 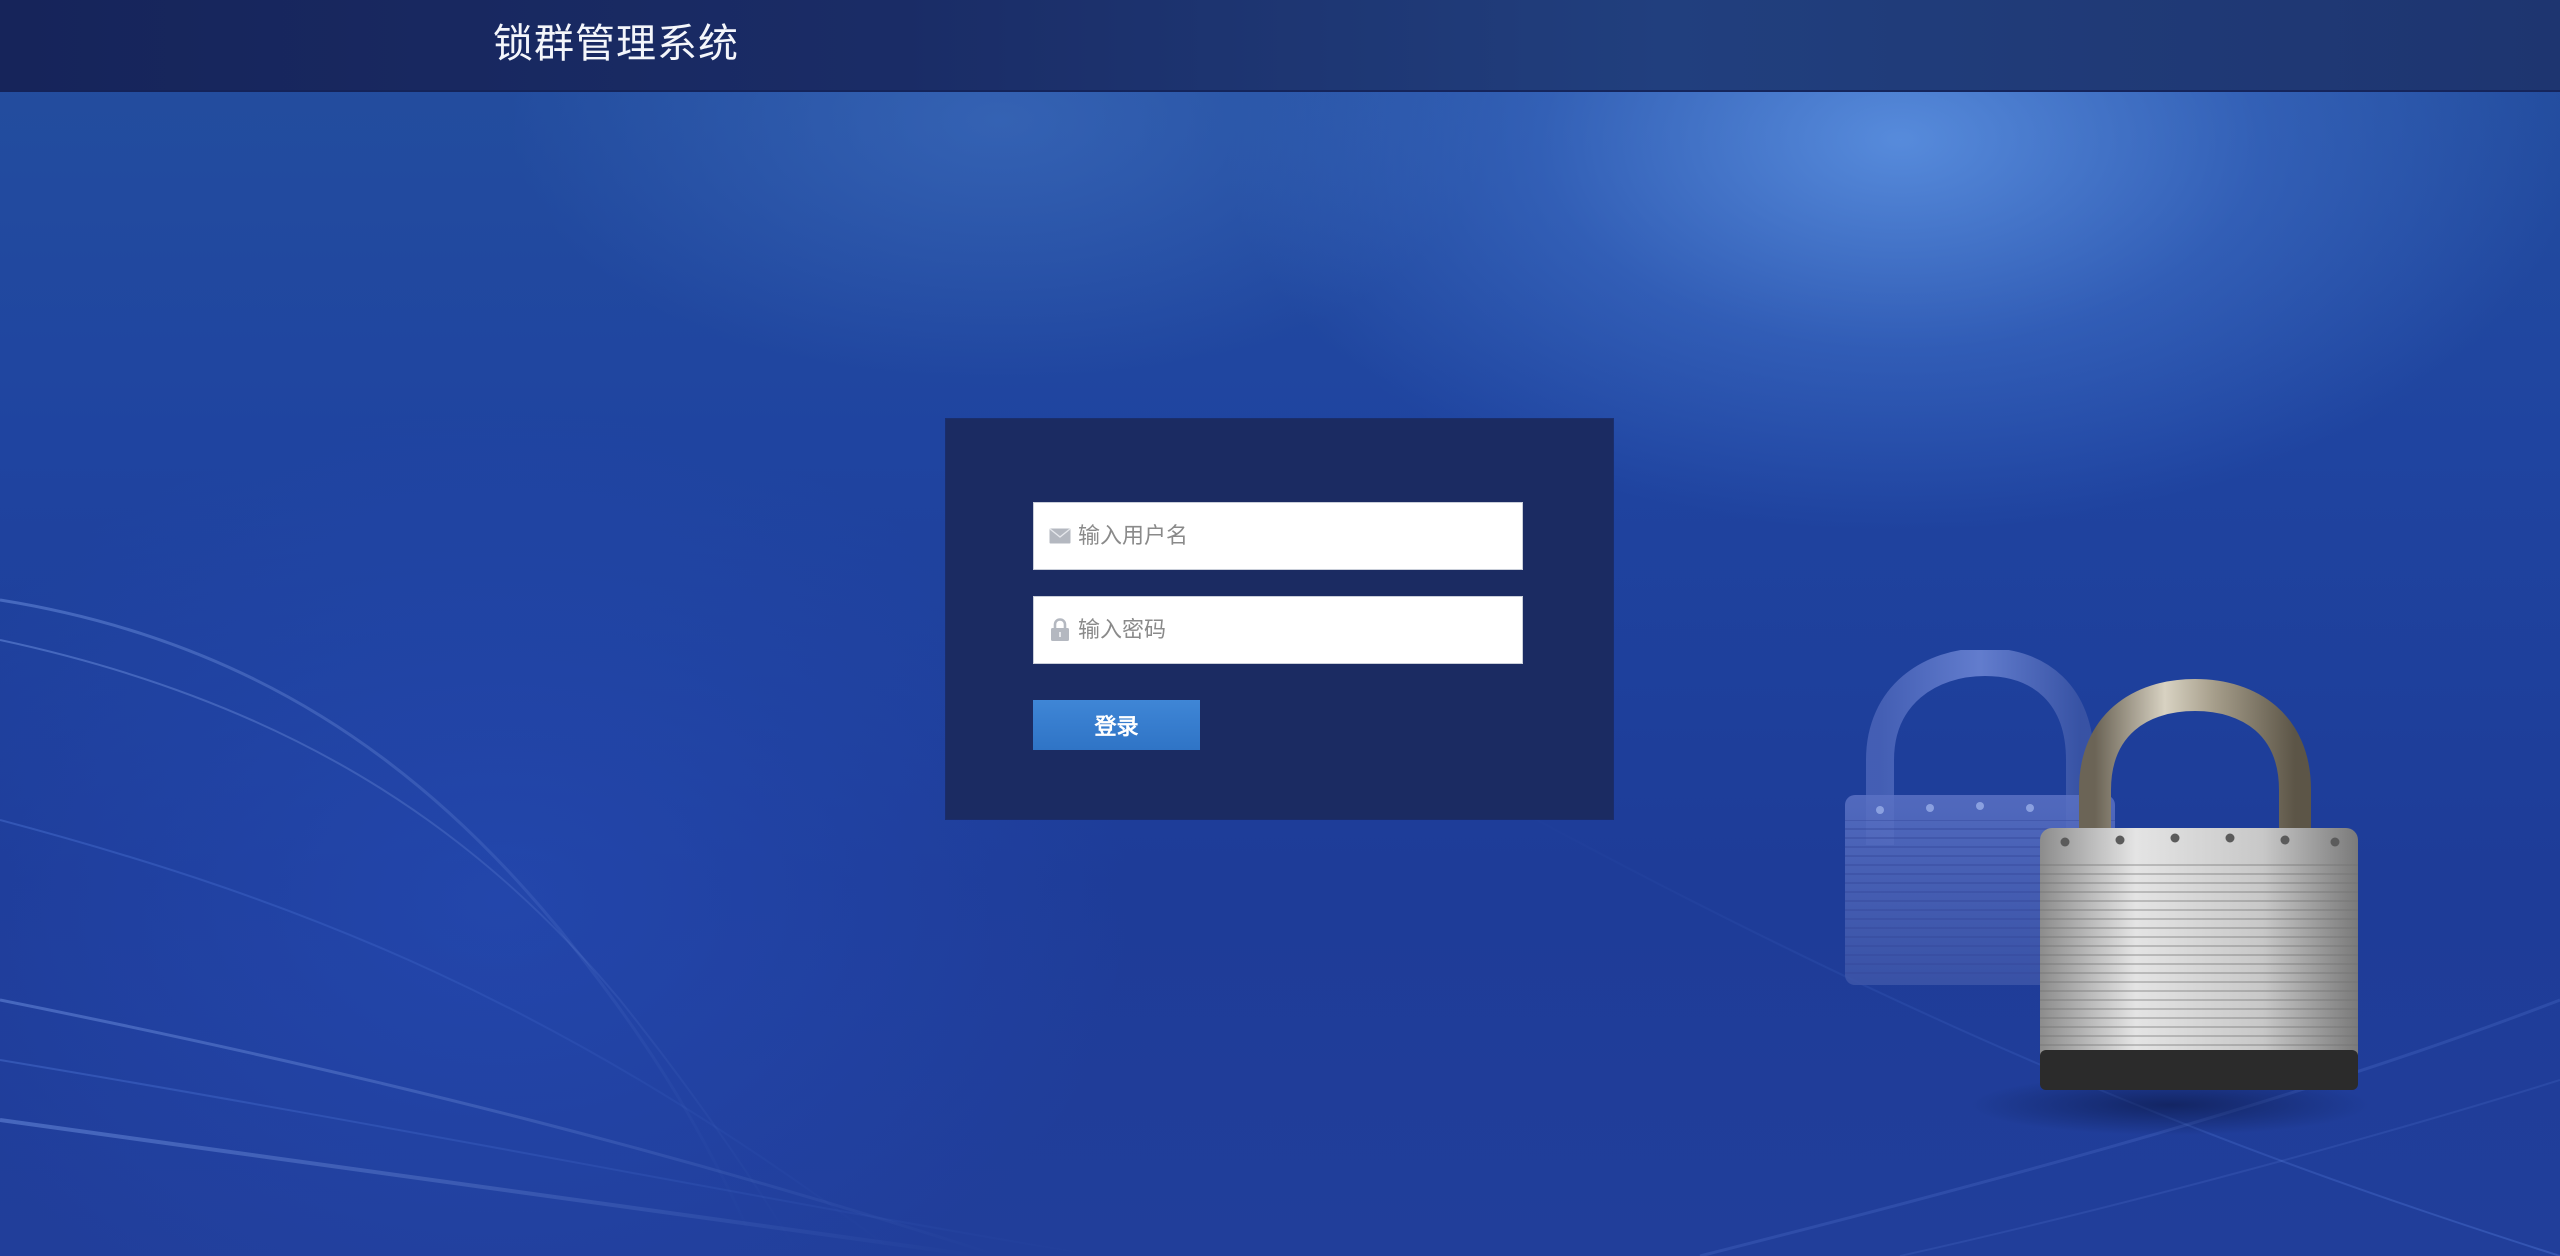 I want to click on login-button: 登录, so click(x=1116, y=725).